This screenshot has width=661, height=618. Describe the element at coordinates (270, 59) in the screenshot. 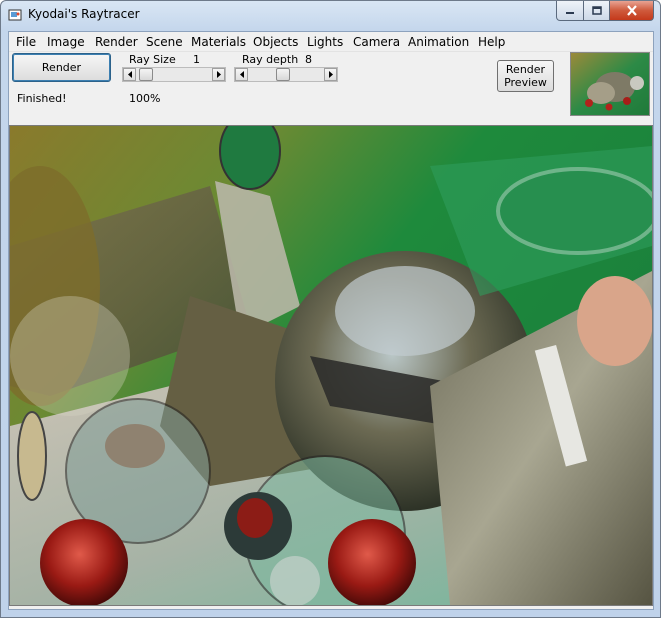

I see `ray-depth-label: Ray depth` at that location.